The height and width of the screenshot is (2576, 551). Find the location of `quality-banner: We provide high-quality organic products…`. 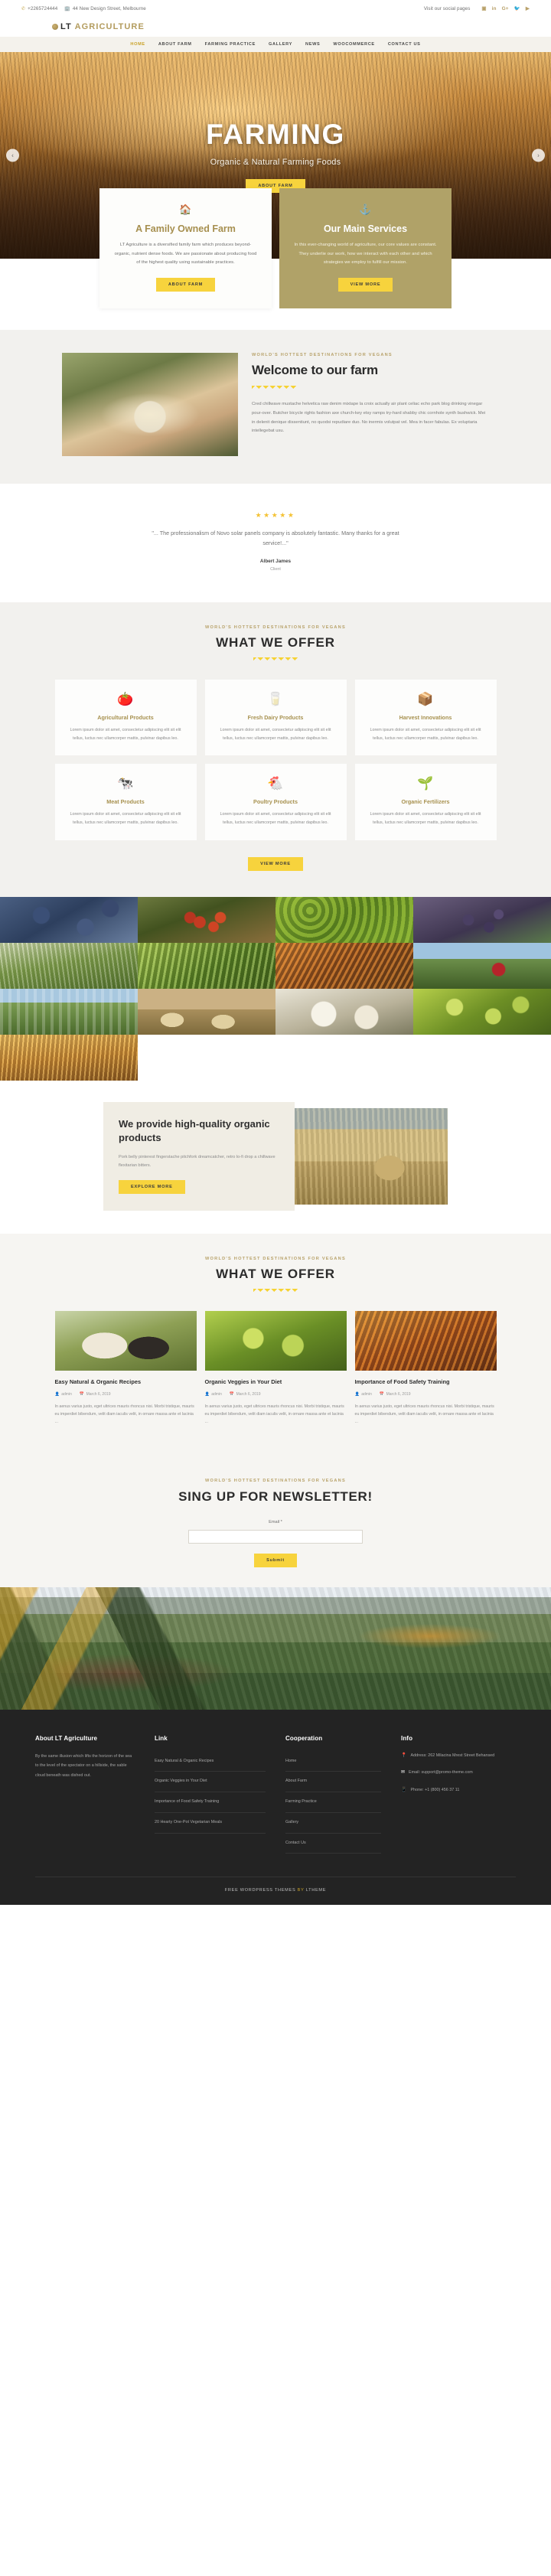

quality-banner: We provide high-quality organic products… is located at coordinates (275, 1157).